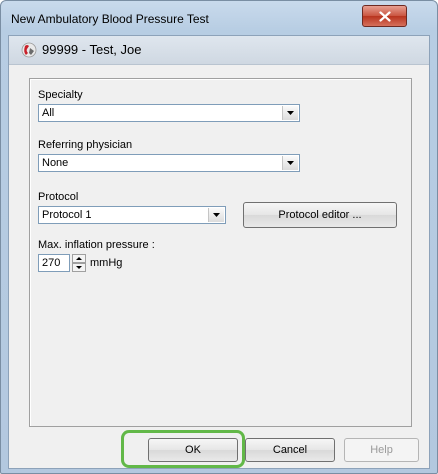 The height and width of the screenshot is (474, 438). Describe the element at coordinates (60, 95) in the screenshot. I see `specialty-label: Specialty` at that location.